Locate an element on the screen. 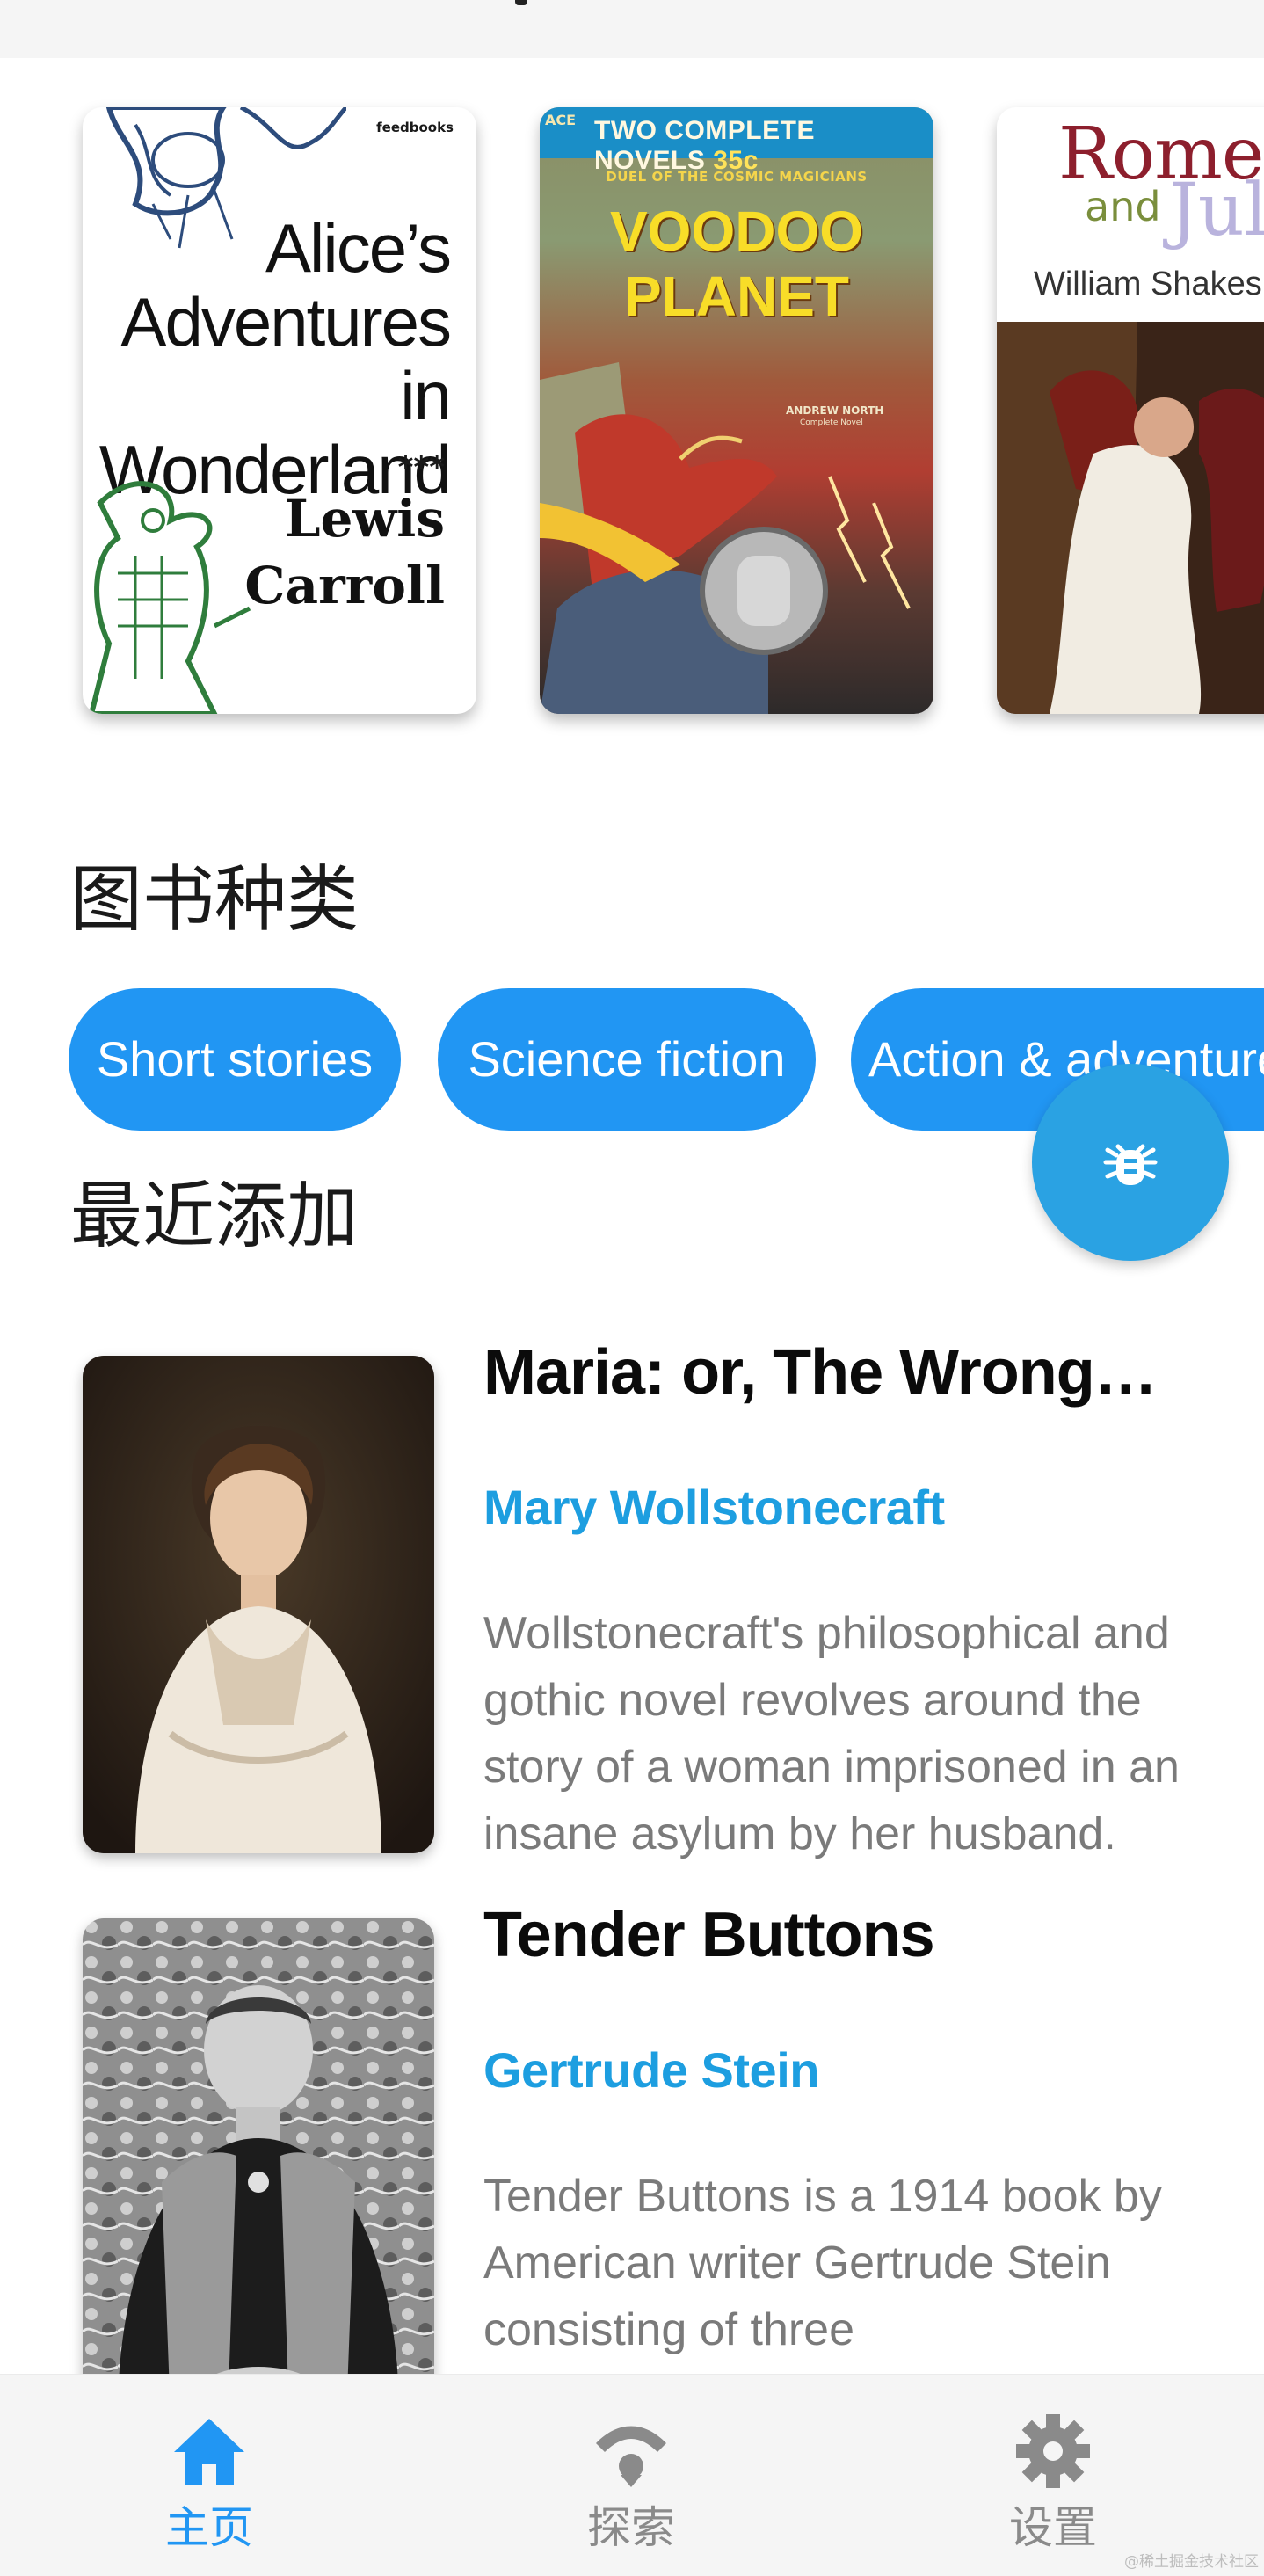 This screenshot has width=1264, height=2576. cover-byline-sub: Complete Novel is located at coordinates (832, 422).